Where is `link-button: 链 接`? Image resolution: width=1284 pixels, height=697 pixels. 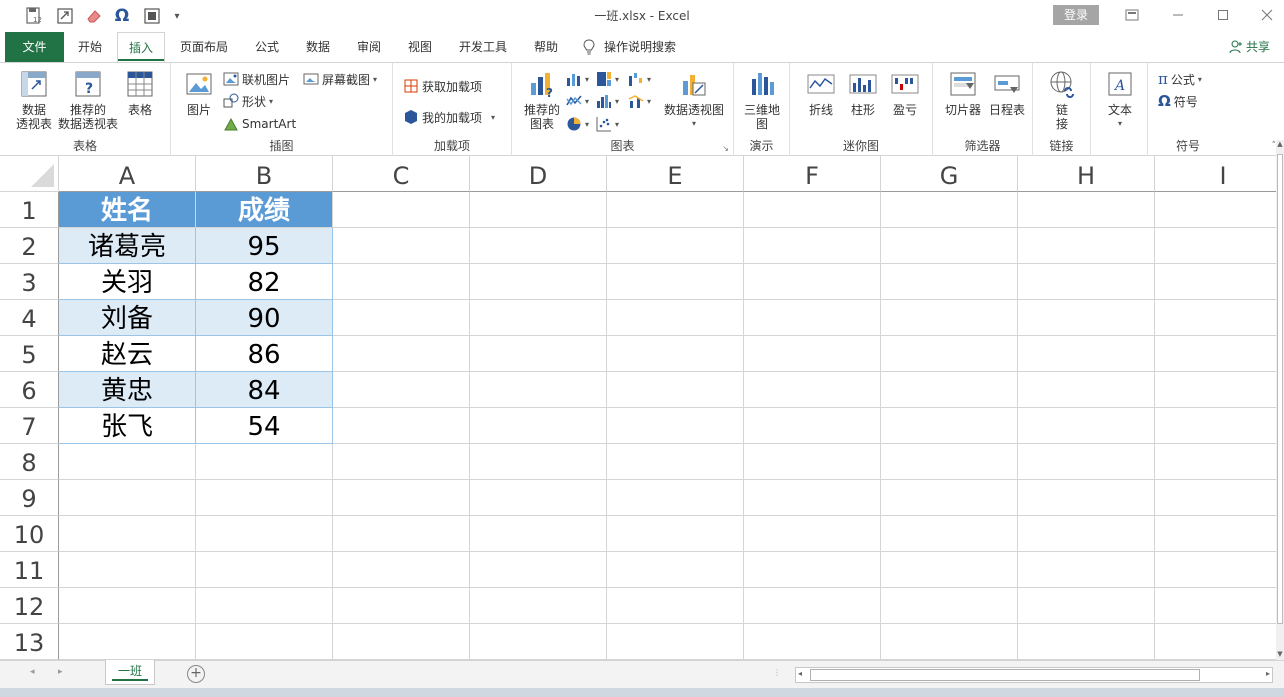
link-button: 链 接 is located at coordinates (1062, 99).